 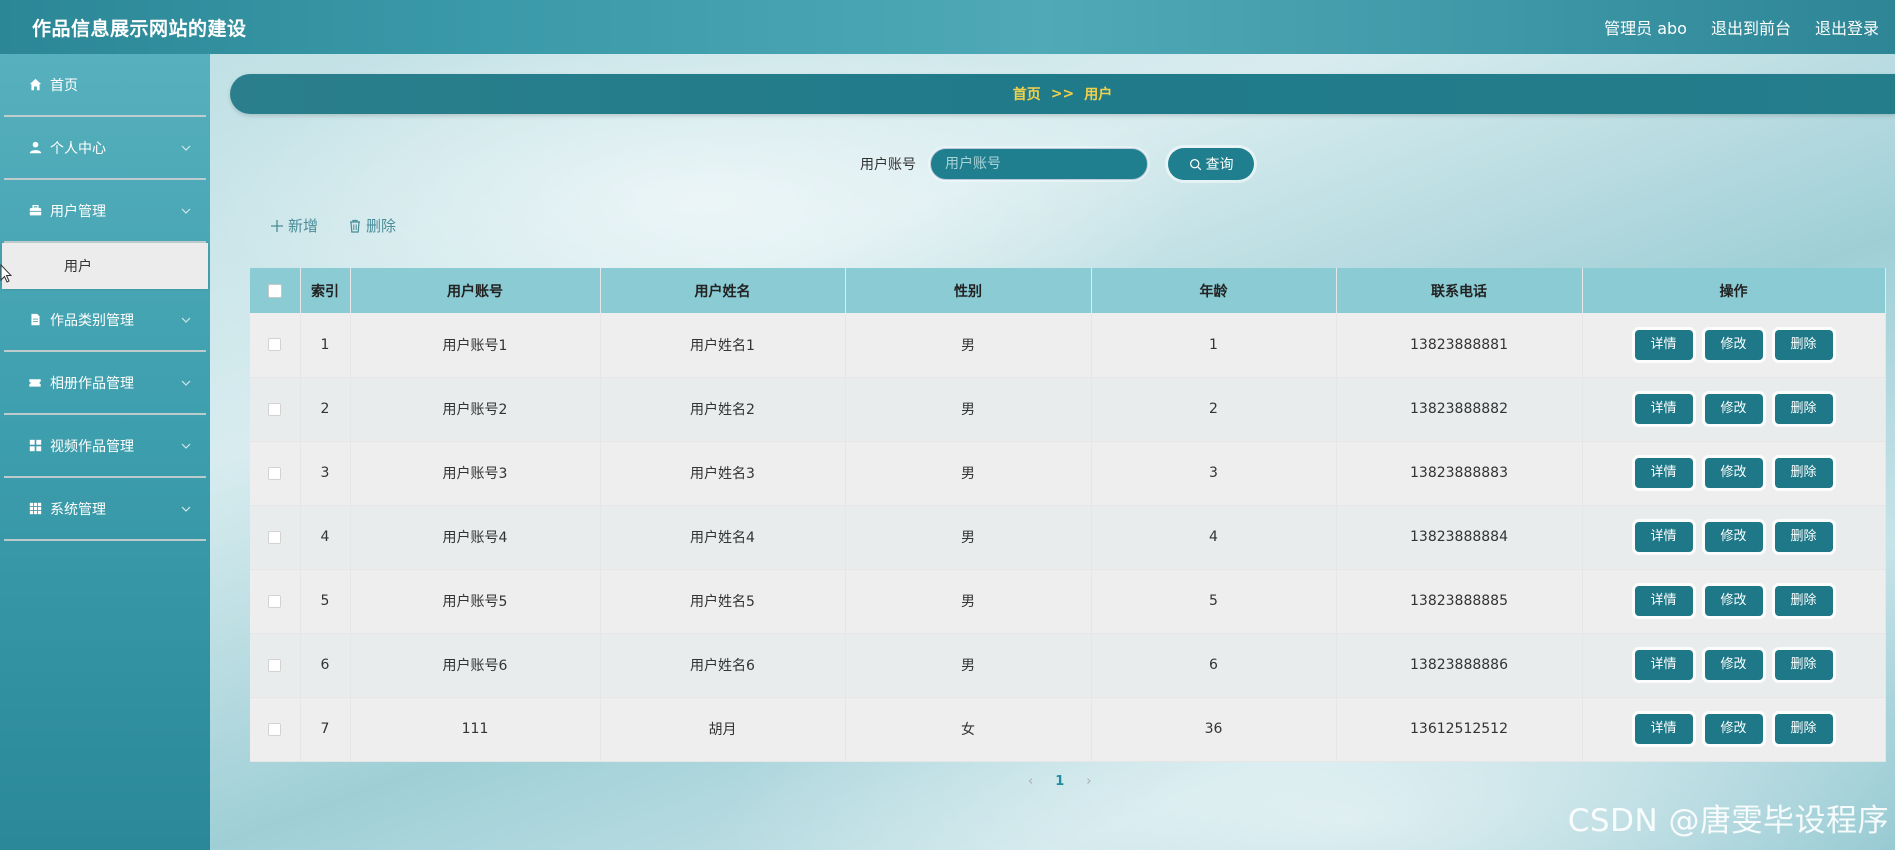 What do you see at coordinates (186, 211) in the screenshot?
I see `chevron-up-icon` at bounding box center [186, 211].